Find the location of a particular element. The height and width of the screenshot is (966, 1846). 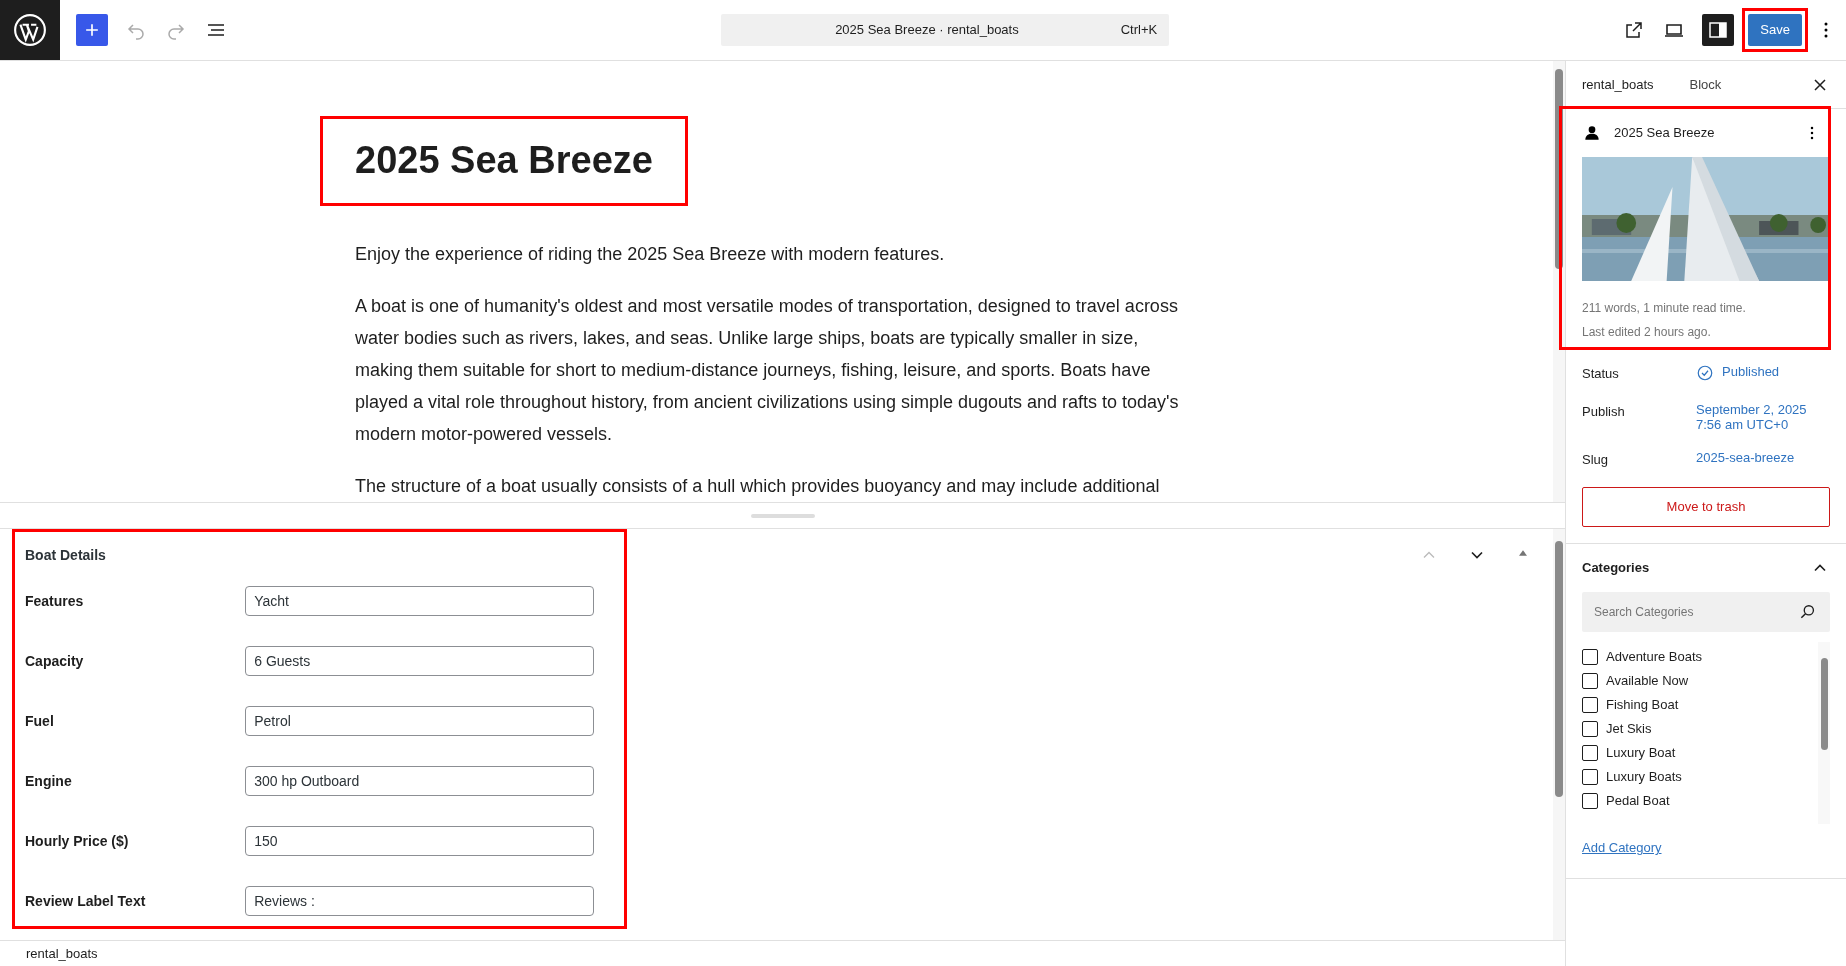

add-category-link: Add Category is located at coordinates (1706, 848).